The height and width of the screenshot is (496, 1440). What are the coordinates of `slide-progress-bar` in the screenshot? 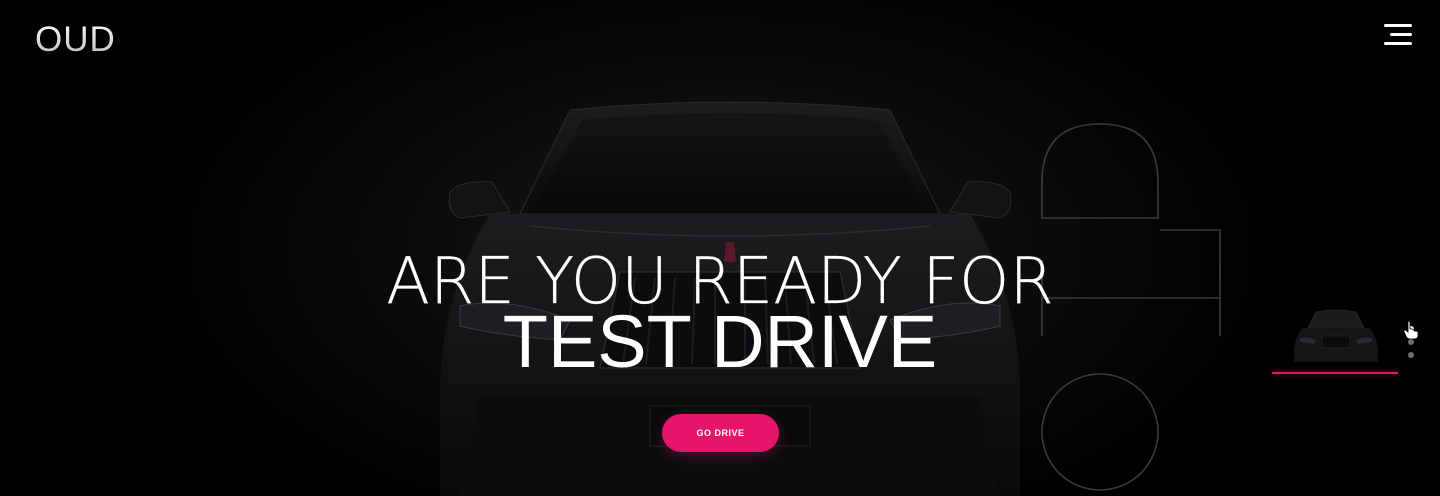 It's located at (1335, 373).